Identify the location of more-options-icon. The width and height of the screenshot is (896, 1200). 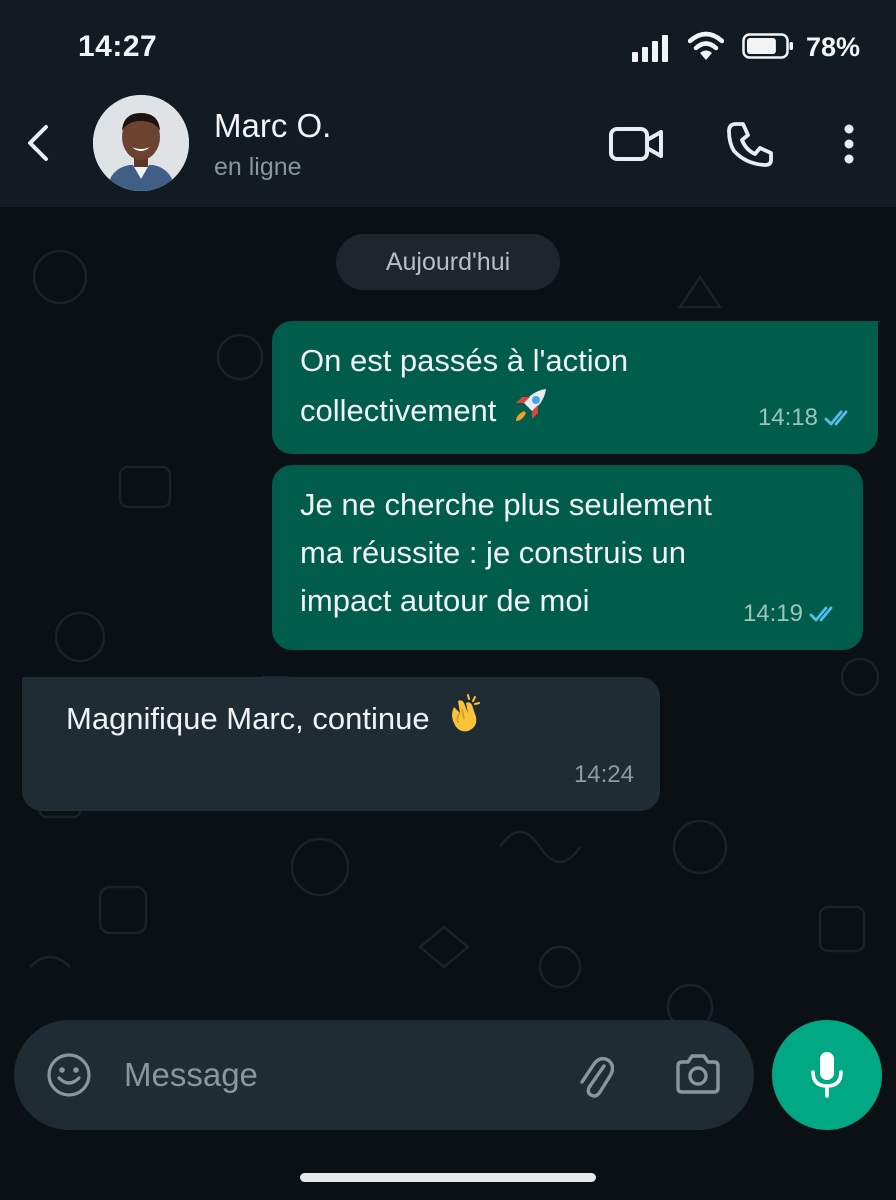
(849, 144).